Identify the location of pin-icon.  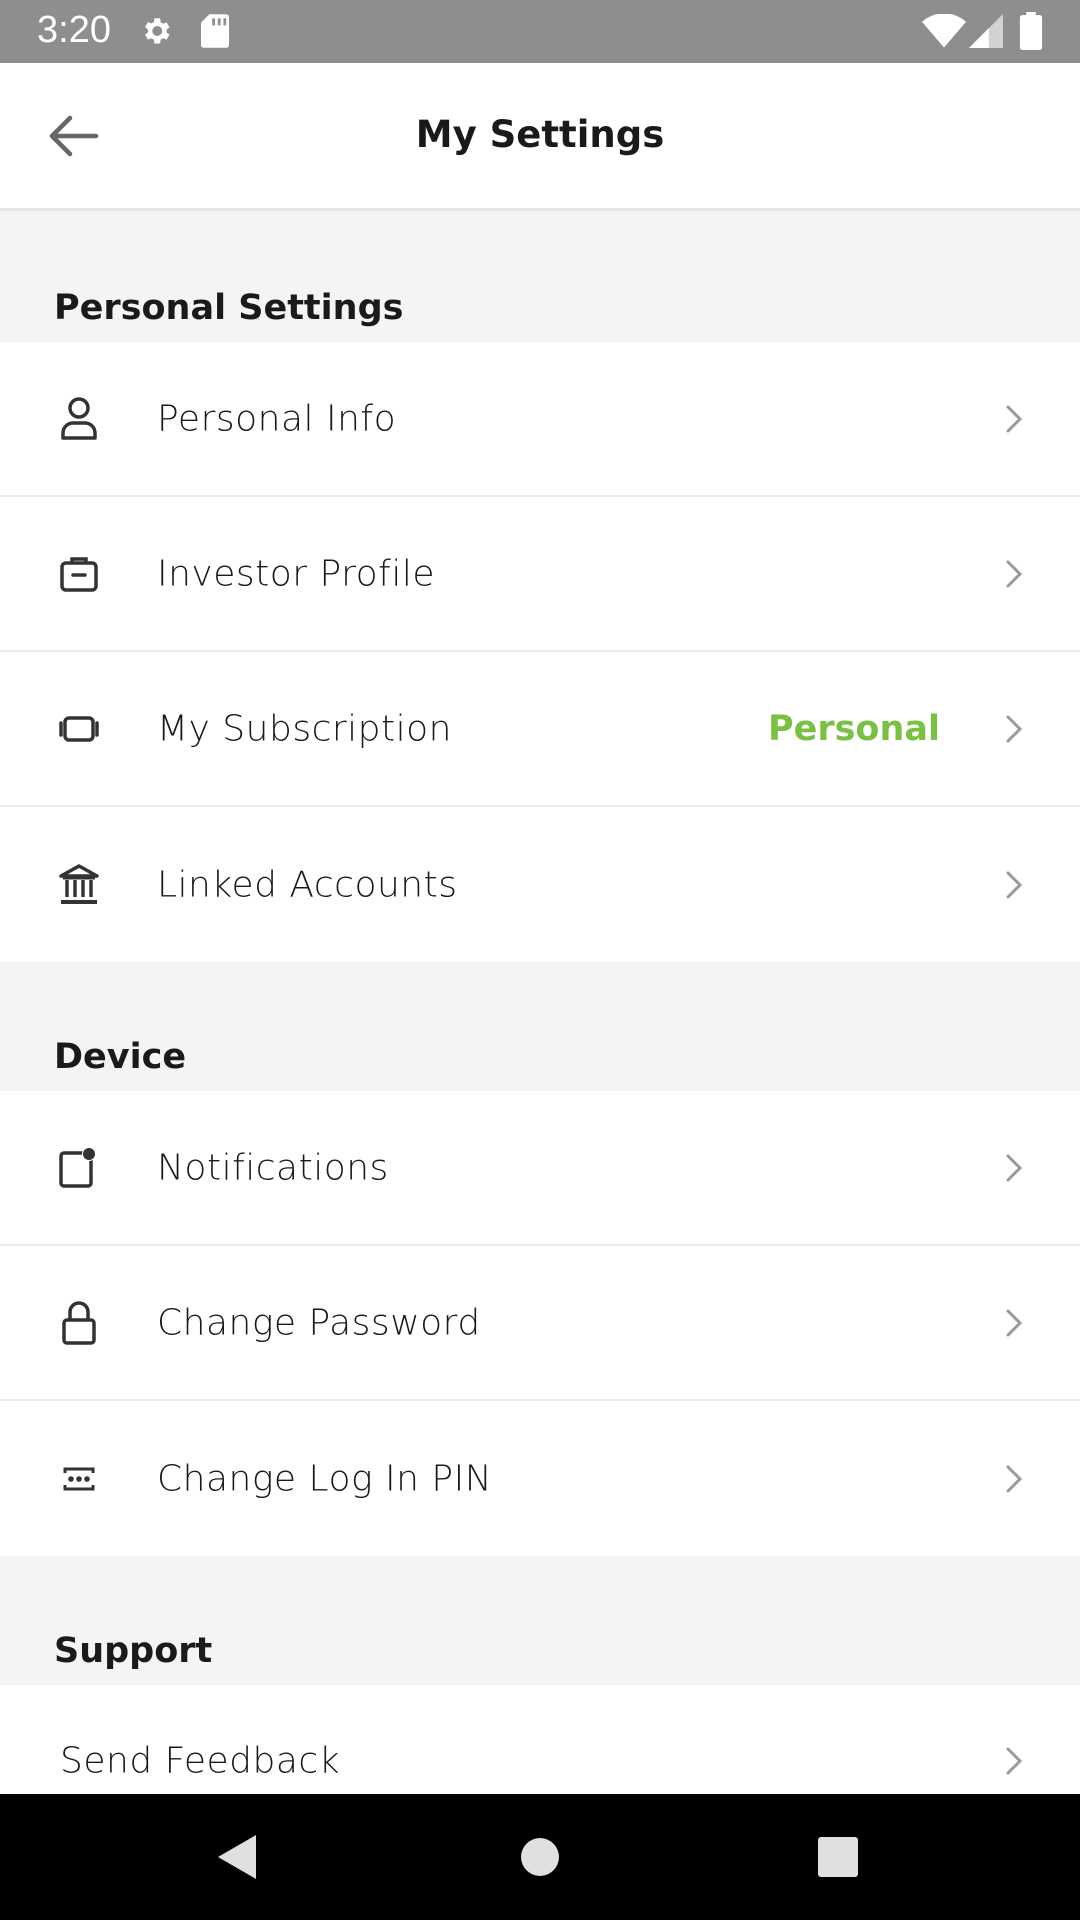
(79, 1479).